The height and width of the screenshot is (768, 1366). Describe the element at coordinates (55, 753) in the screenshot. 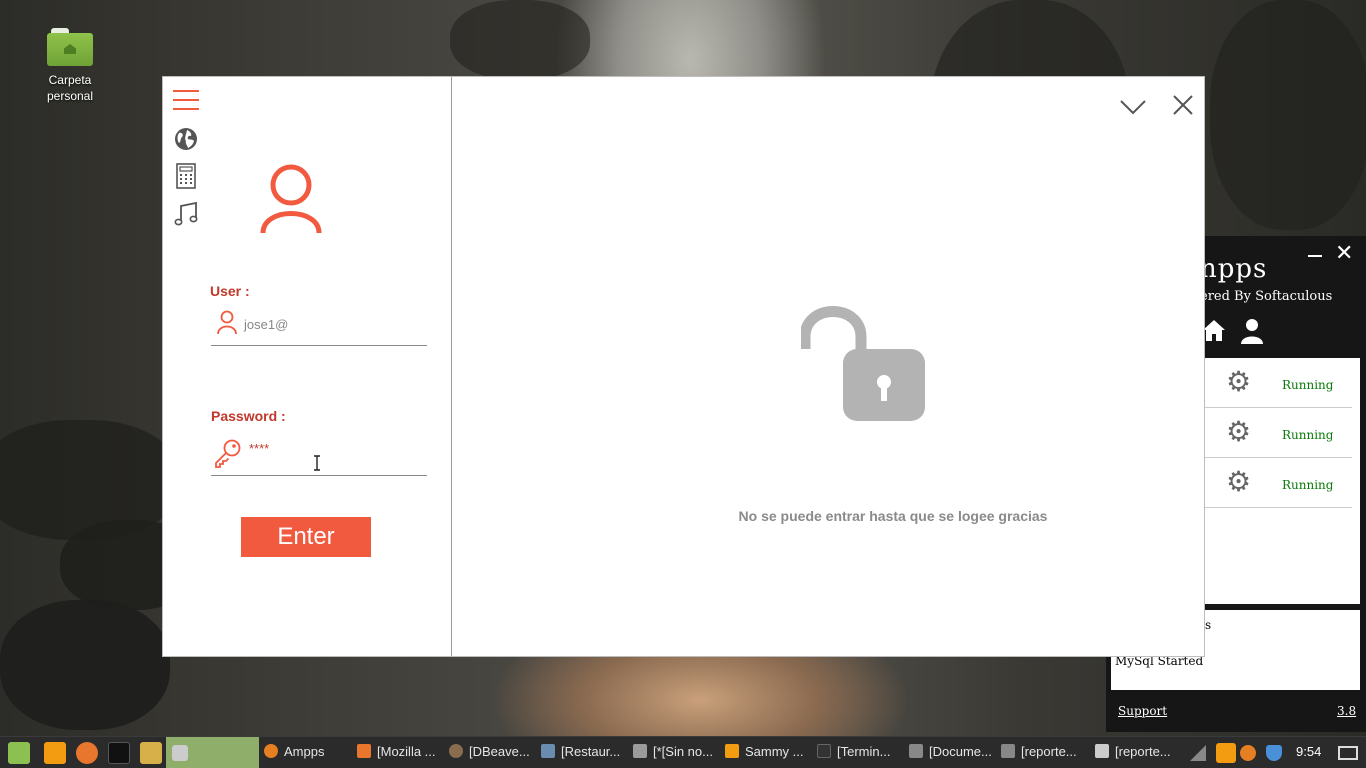

I see `media-player-icon` at that location.